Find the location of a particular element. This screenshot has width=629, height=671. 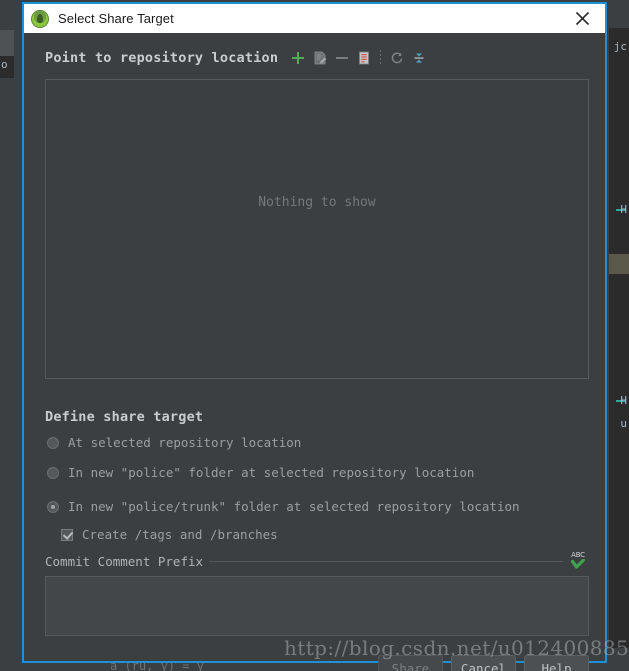

tree-empty-message: Nothing to show is located at coordinates (317, 202).